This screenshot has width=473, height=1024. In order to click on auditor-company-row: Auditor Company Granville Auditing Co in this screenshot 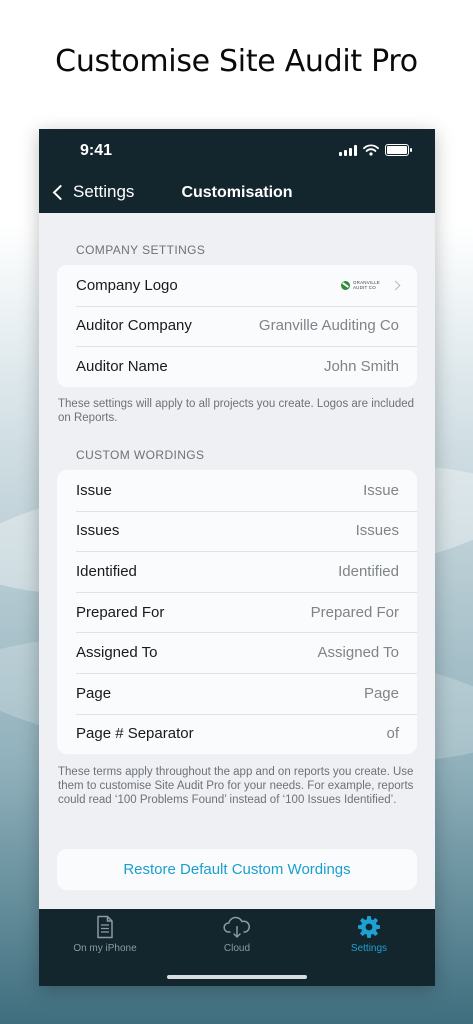, I will do `click(237, 326)`.